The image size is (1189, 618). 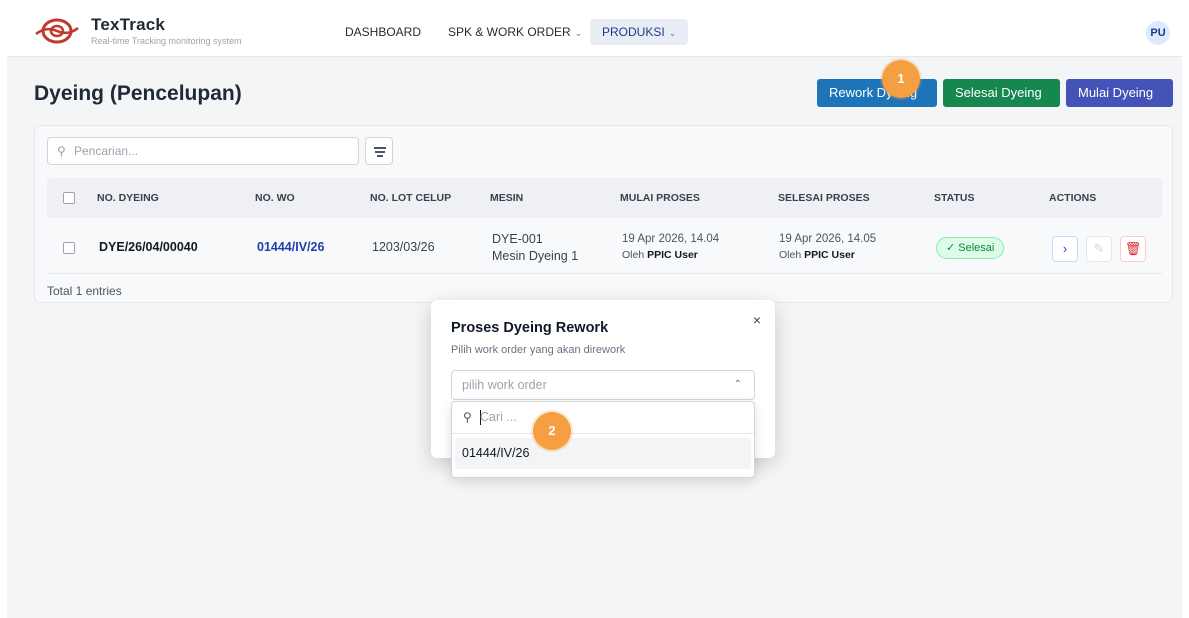 I want to click on mulai-user: PPIC User, so click(x=672, y=255).